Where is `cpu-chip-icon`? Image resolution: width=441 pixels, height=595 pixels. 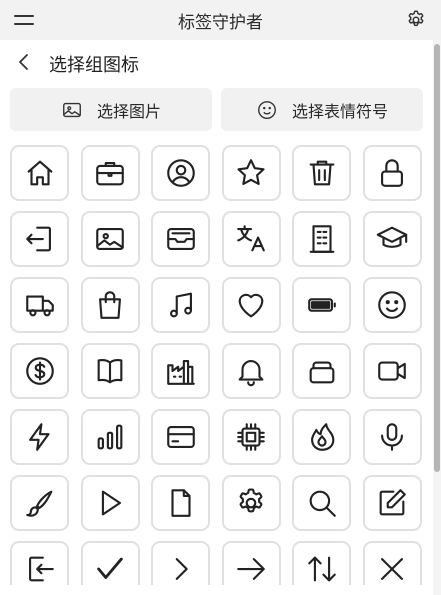
cpu-chip-icon is located at coordinates (251, 437).